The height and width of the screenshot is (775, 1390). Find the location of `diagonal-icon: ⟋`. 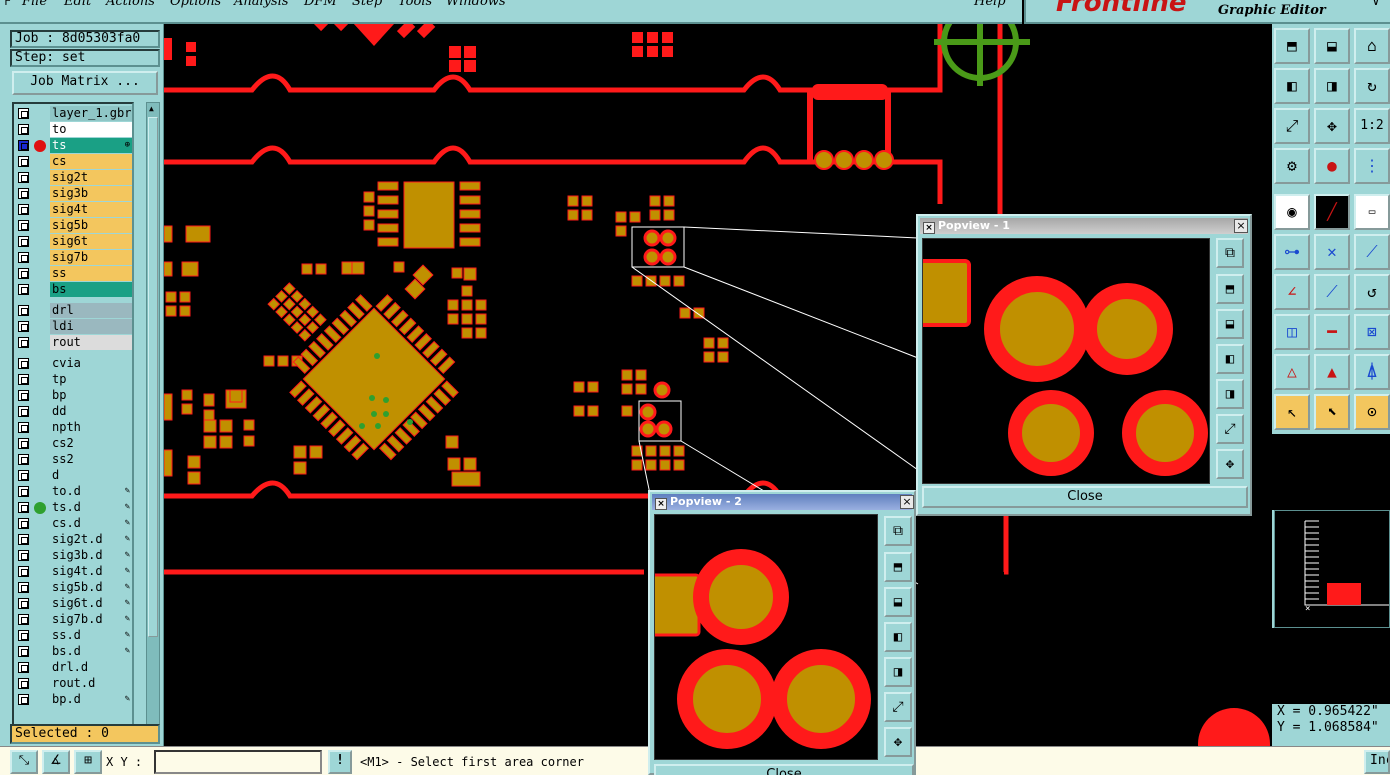

diagonal-icon: ⟋ is located at coordinates (1332, 292).